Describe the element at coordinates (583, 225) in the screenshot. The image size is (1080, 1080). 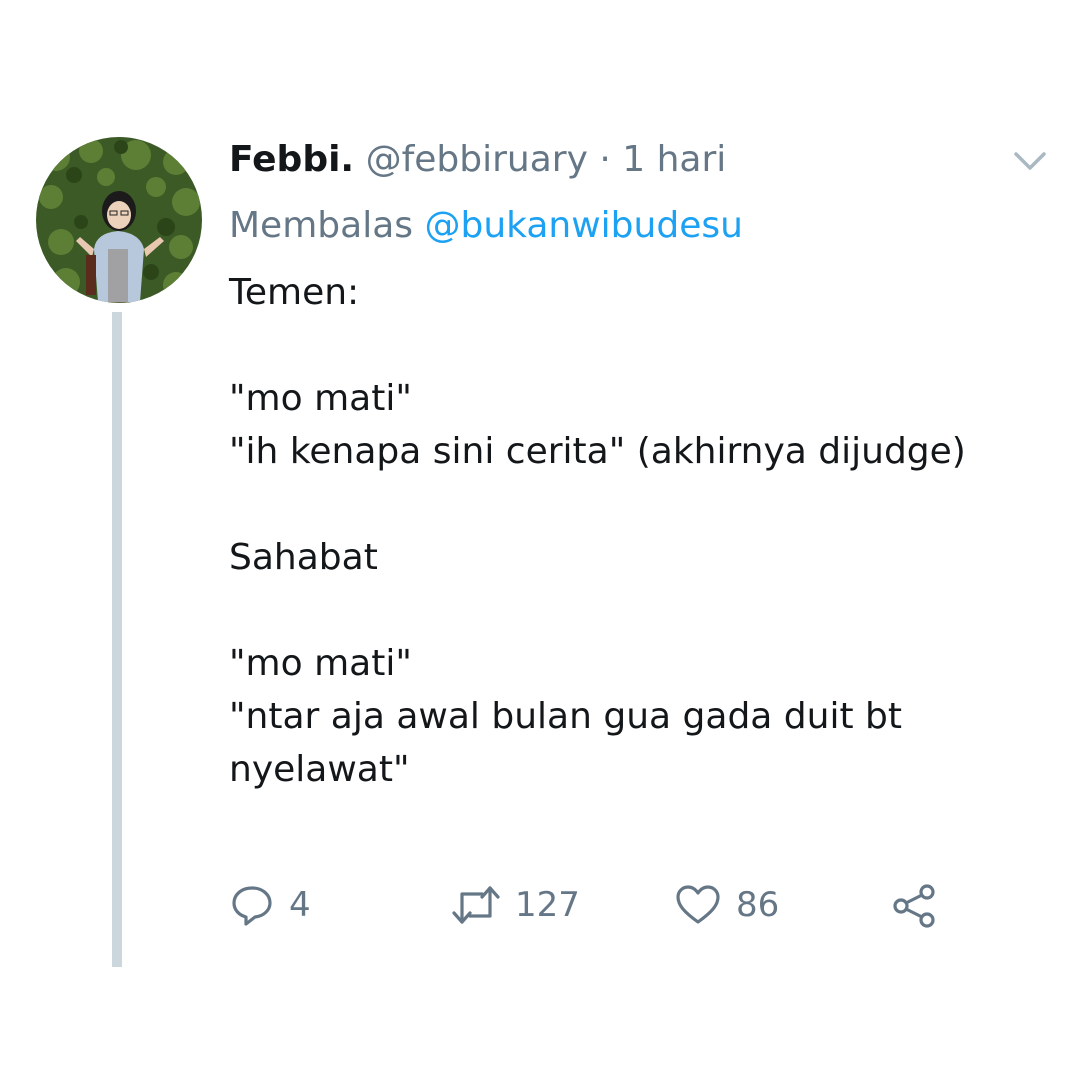
I see `replying-mention: @bukanwibudesu` at that location.